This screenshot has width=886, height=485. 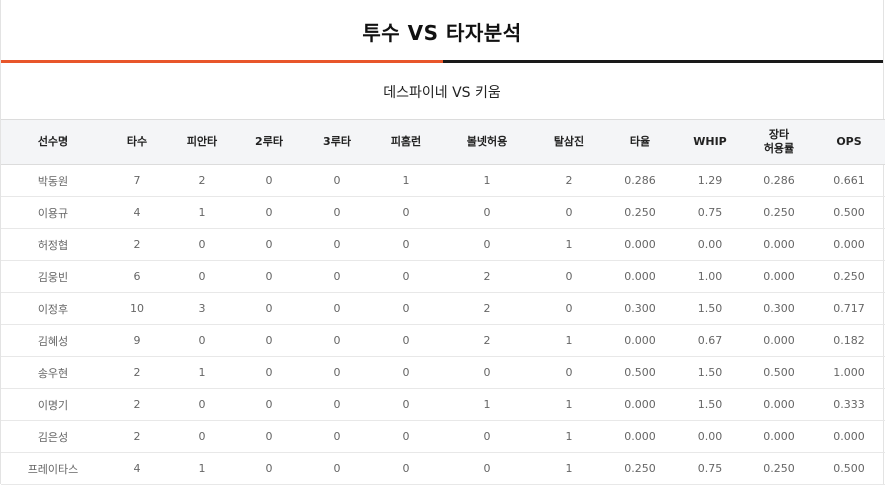 What do you see at coordinates (53, 213) in the screenshot?
I see `cell-player-name: 이용규` at bounding box center [53, 213].